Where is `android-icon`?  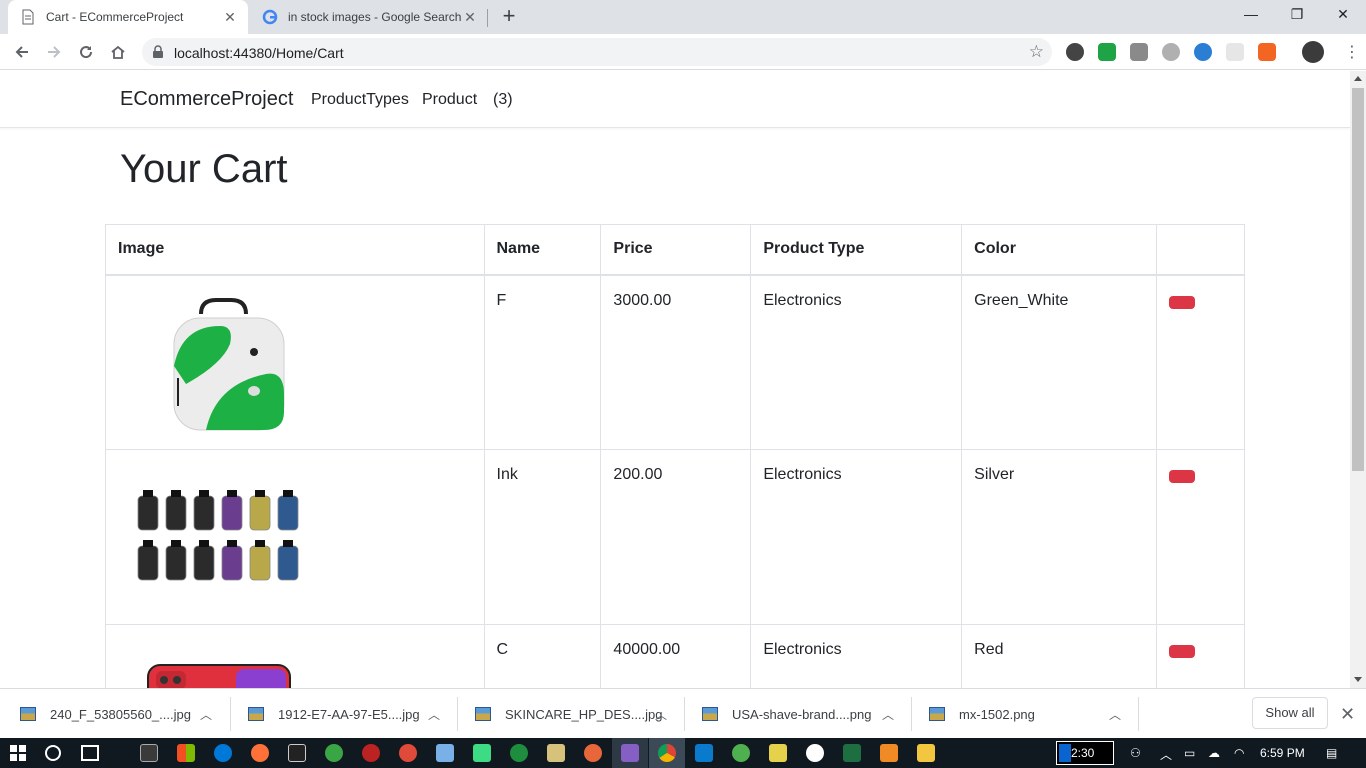 android-icon is located at coordinates (482, 753).